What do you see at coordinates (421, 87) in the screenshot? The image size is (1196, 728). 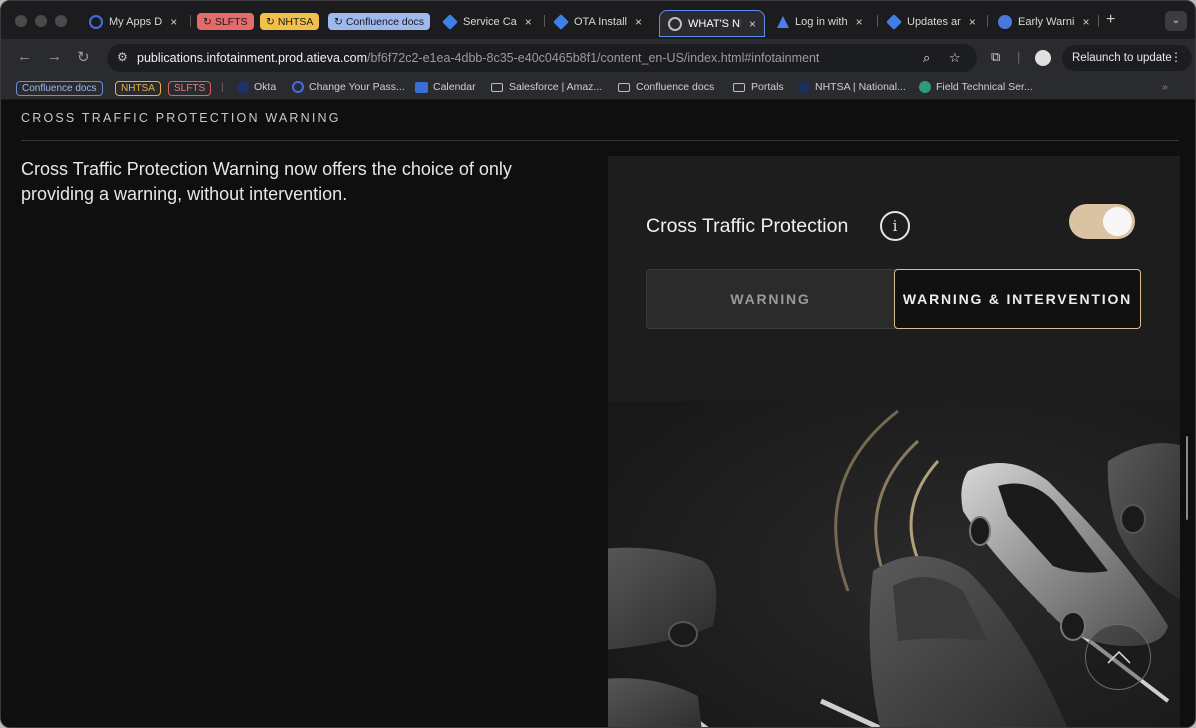 I see `calendar-icon` at bounding box center [421, 87].